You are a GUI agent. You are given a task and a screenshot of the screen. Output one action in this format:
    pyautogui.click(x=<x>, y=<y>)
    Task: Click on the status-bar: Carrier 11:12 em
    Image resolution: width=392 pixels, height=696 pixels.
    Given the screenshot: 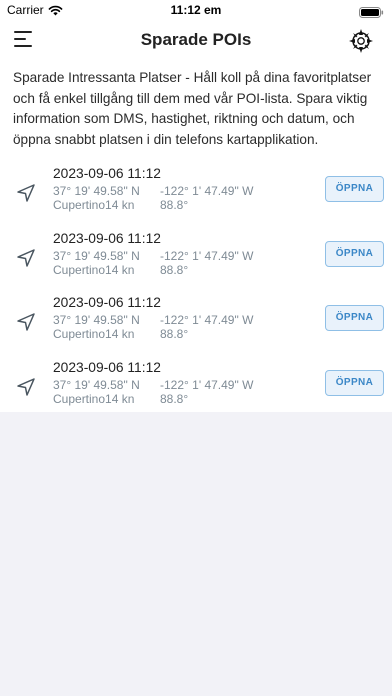 What is the action you would take?
    pyautogui.click(x=196, y=11)
    